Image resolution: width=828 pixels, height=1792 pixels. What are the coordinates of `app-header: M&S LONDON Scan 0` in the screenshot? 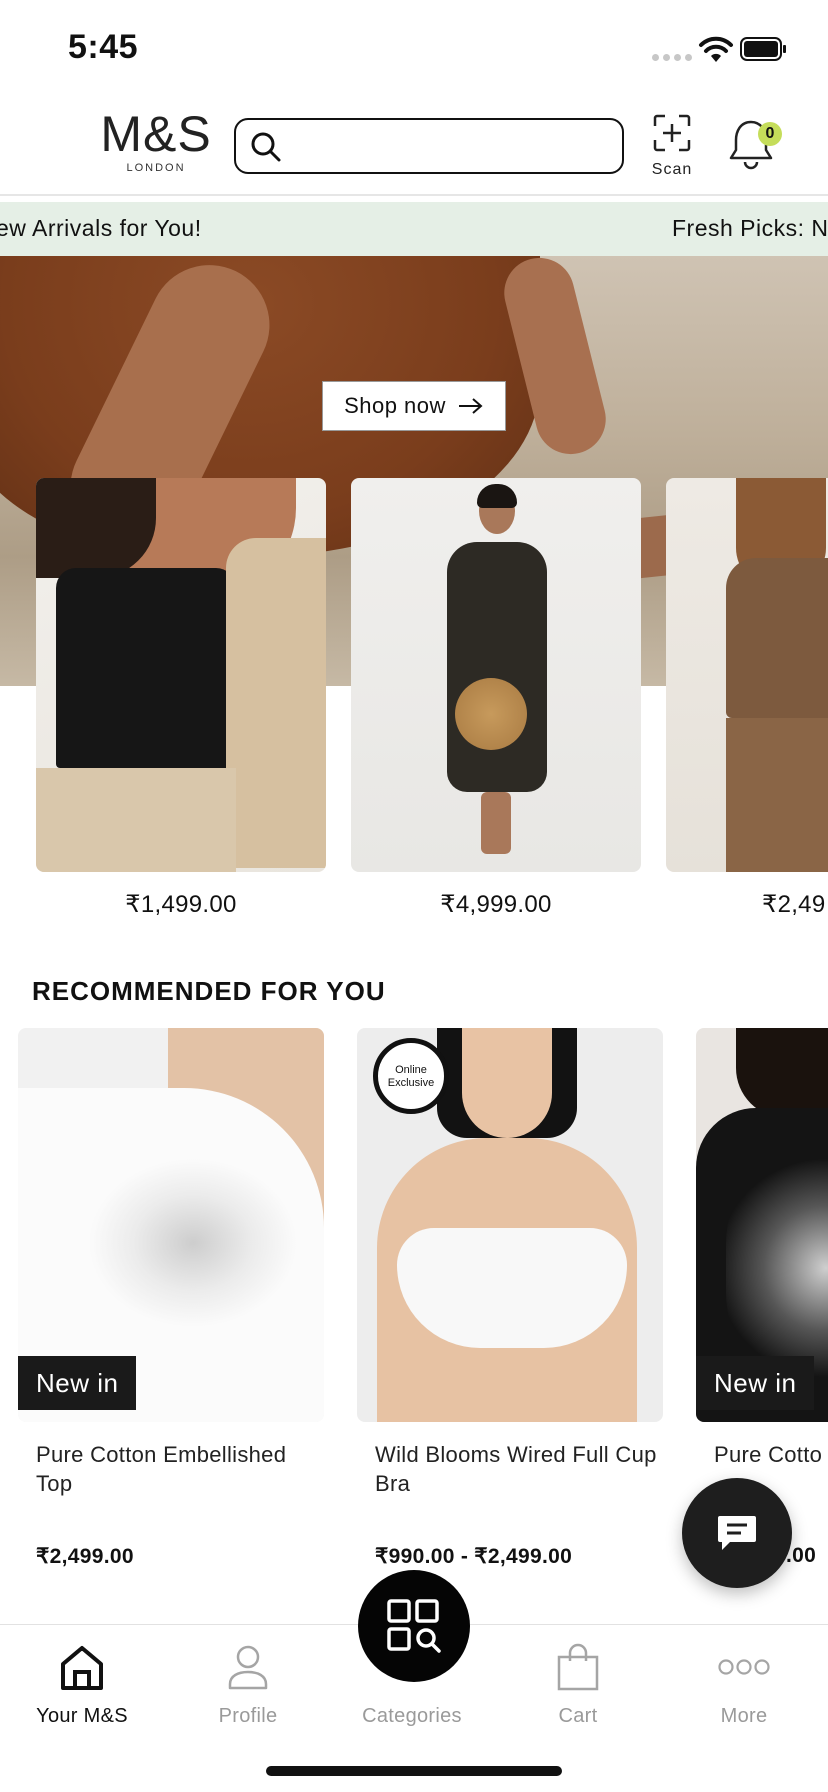 It's located at (414, 146).